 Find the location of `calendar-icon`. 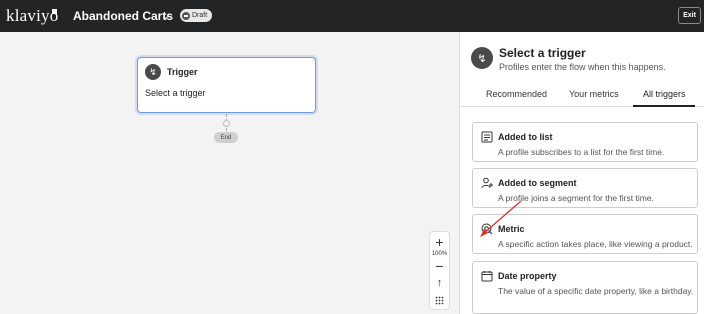

calendar-icon is located at coordinates (487, 276).